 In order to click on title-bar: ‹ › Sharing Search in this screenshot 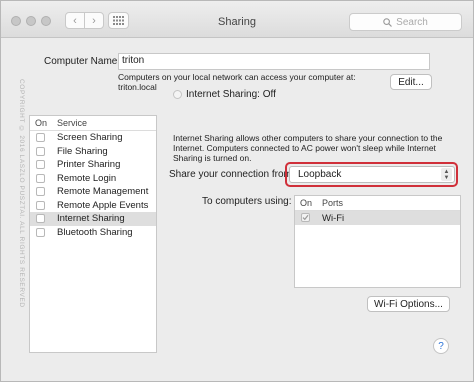, I will do `click(237, 19)`.